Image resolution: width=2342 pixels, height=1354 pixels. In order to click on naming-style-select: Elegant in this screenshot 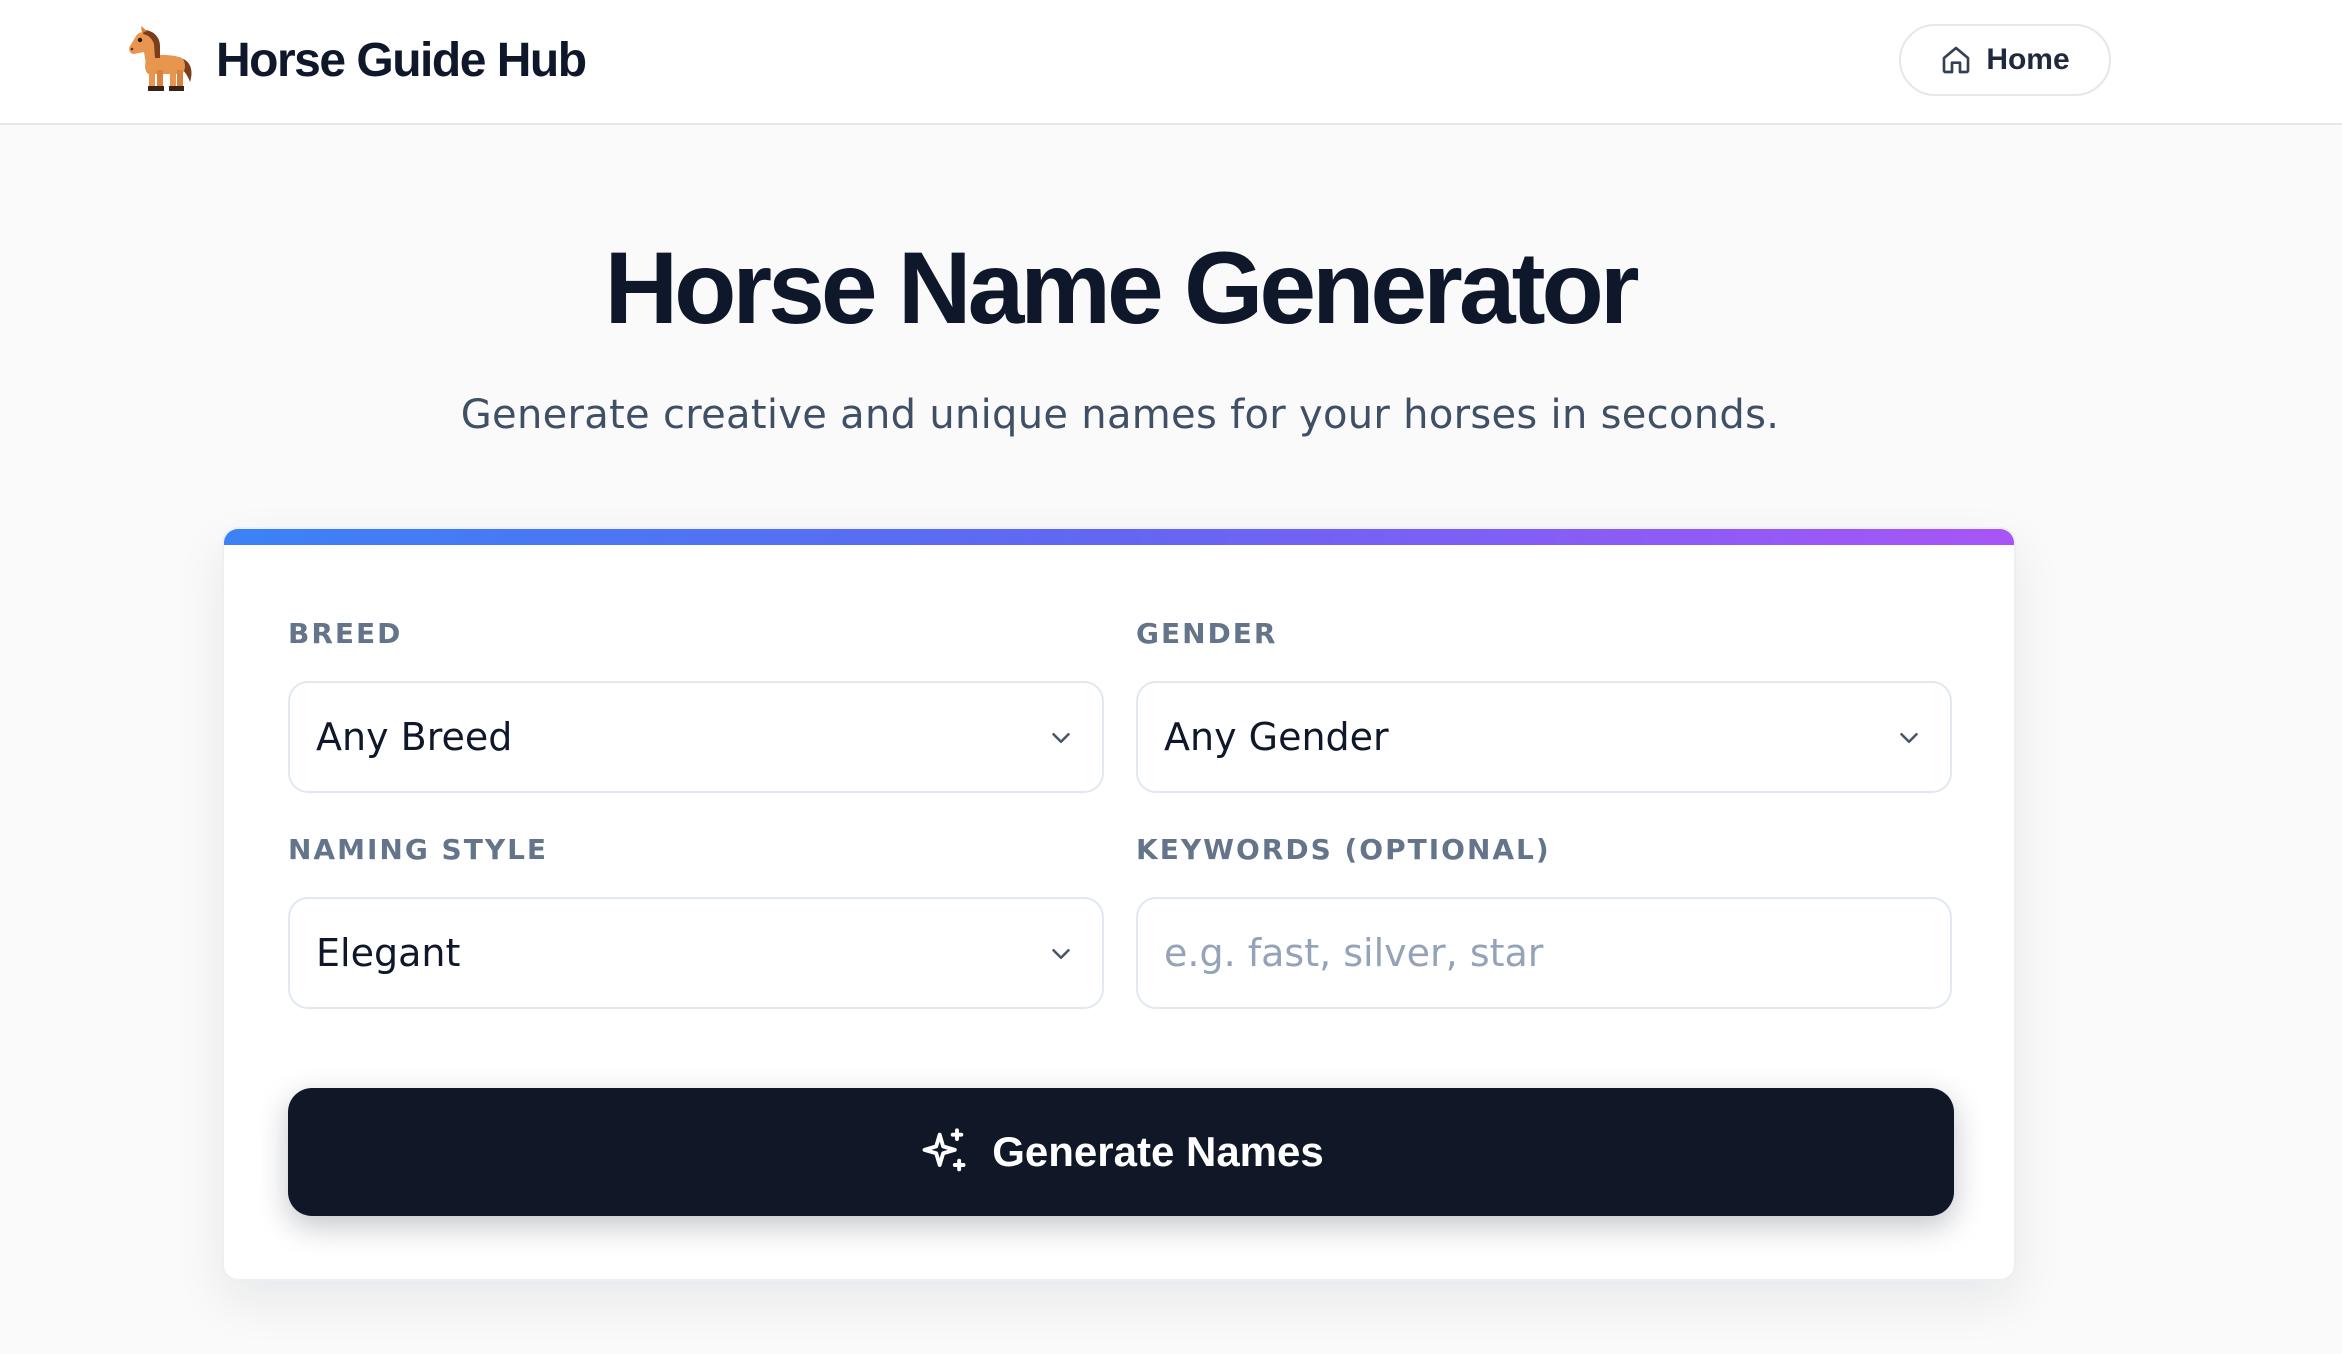, I will do `click(696, 953)`.